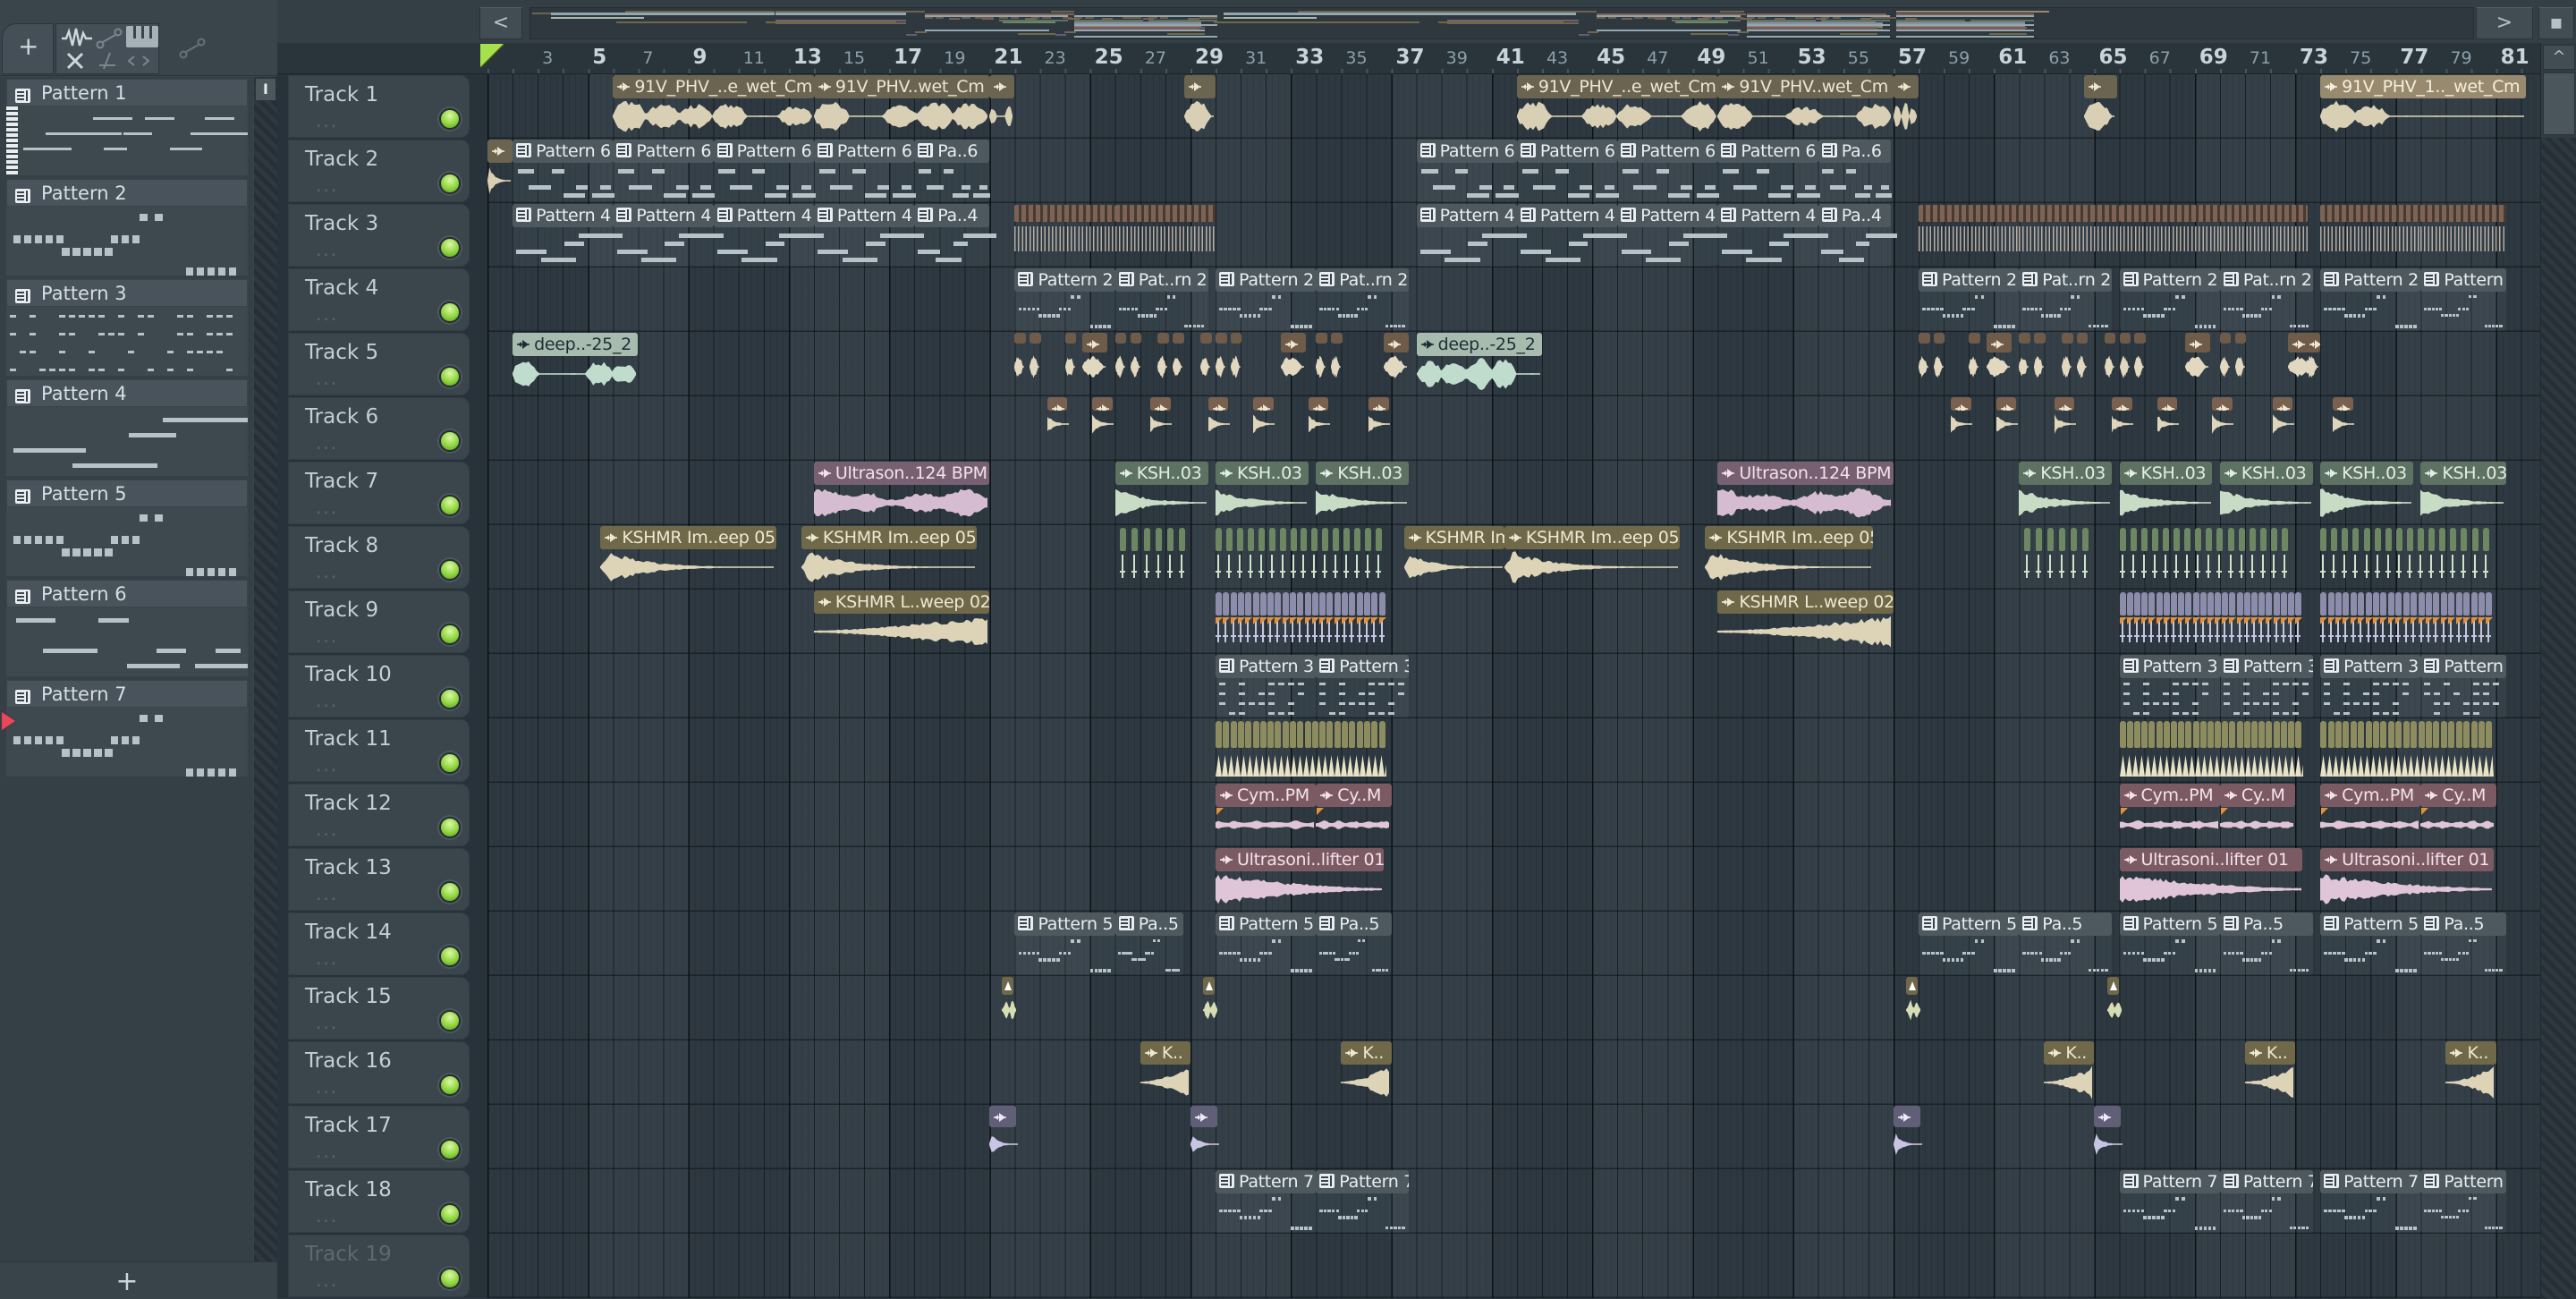  I want to click on pattern-clip-header: Pattern 7, so click(2266, 1181).